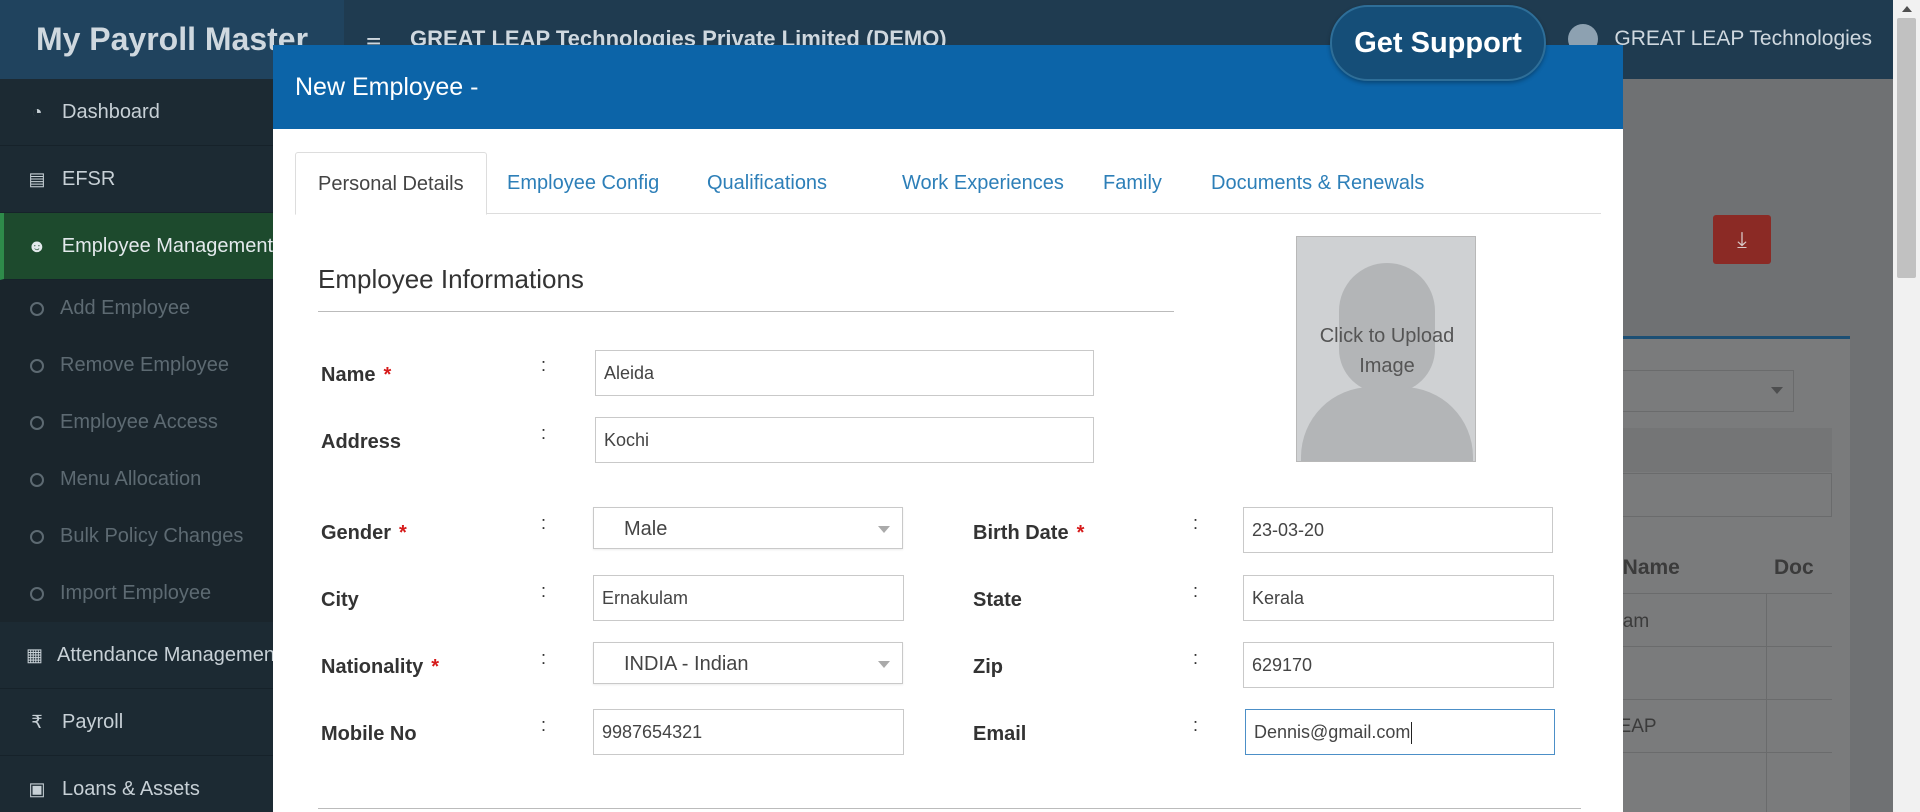 This screenshot has height=812, width=1920. I want to click on tab-work-experiences: Work Experiences, so click(983, 183).